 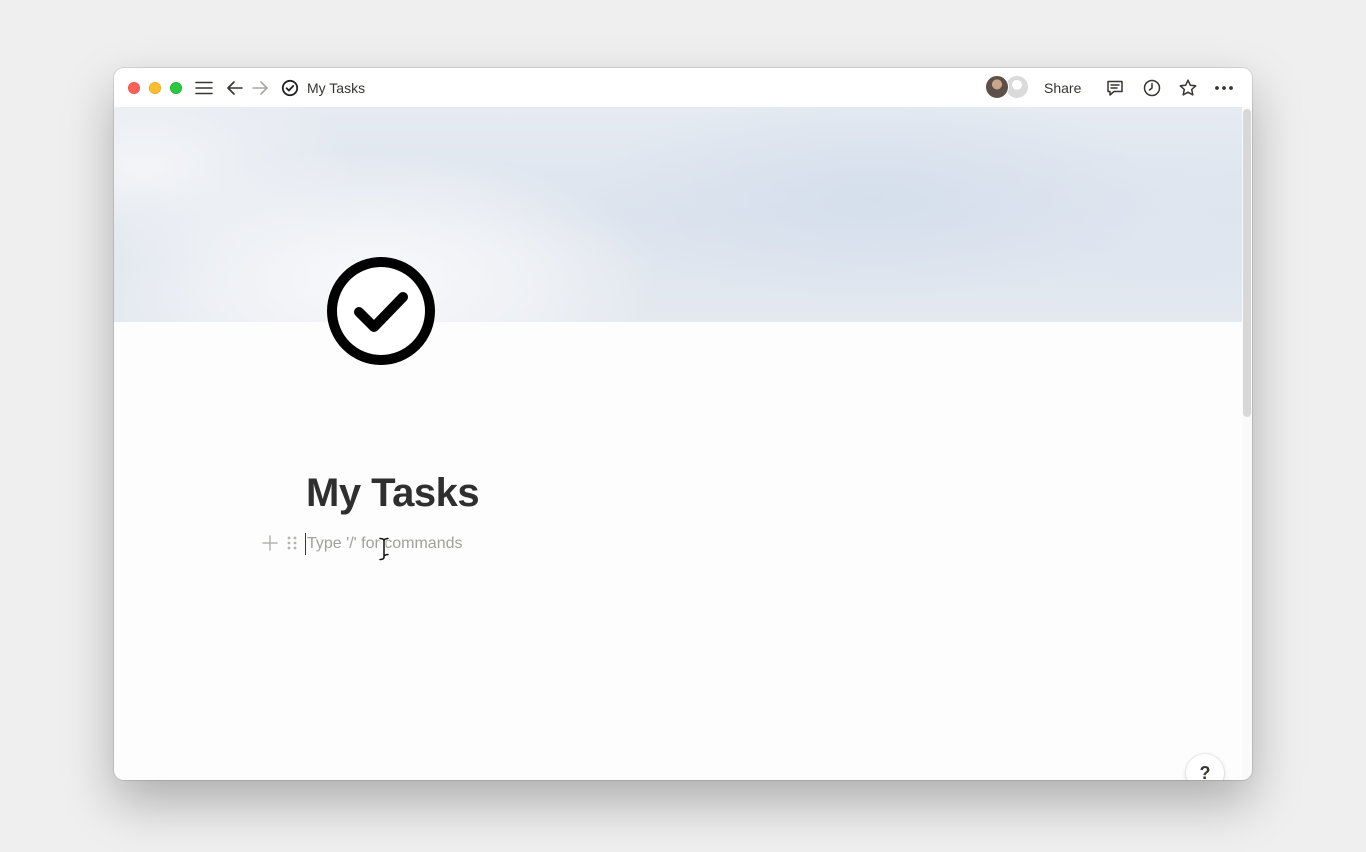 What do you see at coordinates (456, 544) in the screenshot?
I see `block-text-input` at bounding box center [456, 544].